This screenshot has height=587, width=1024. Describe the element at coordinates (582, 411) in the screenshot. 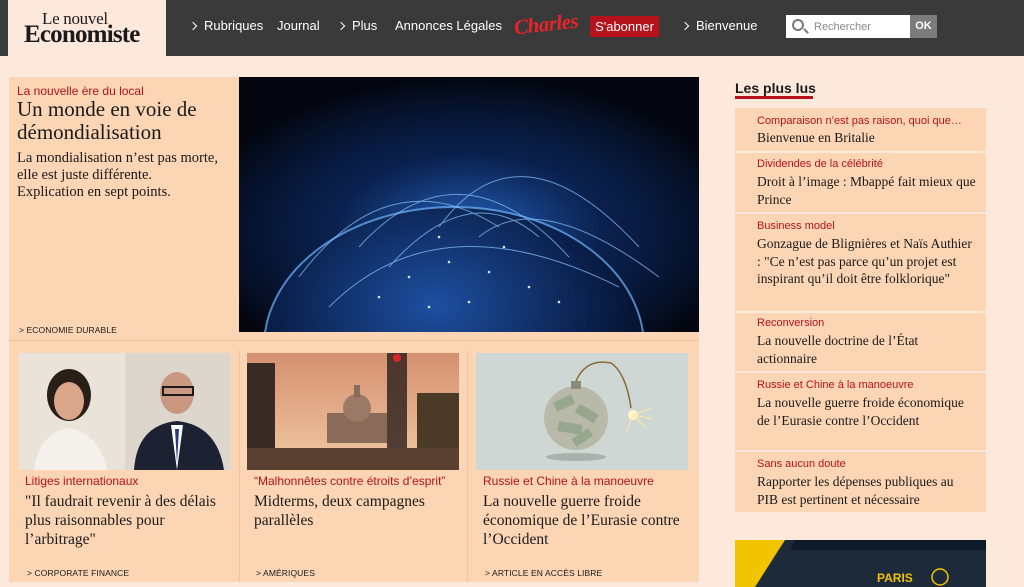

I see `card-3-image-money-bomb` at that location.